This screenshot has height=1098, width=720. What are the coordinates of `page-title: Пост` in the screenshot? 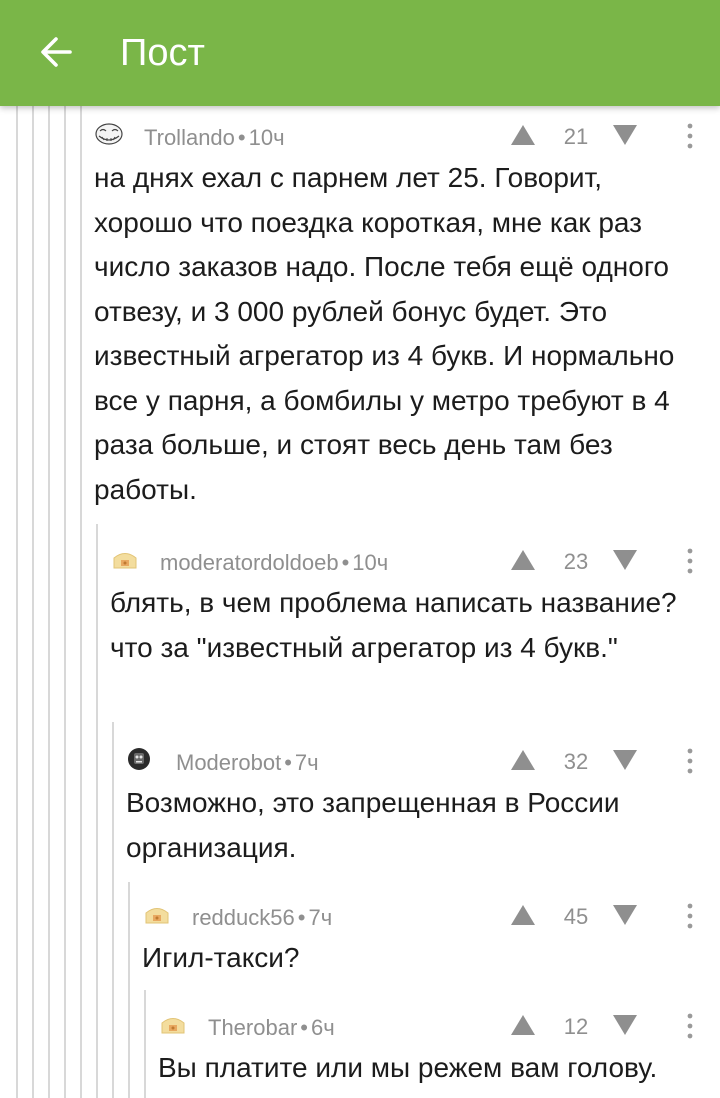 It's located at (162, 53).